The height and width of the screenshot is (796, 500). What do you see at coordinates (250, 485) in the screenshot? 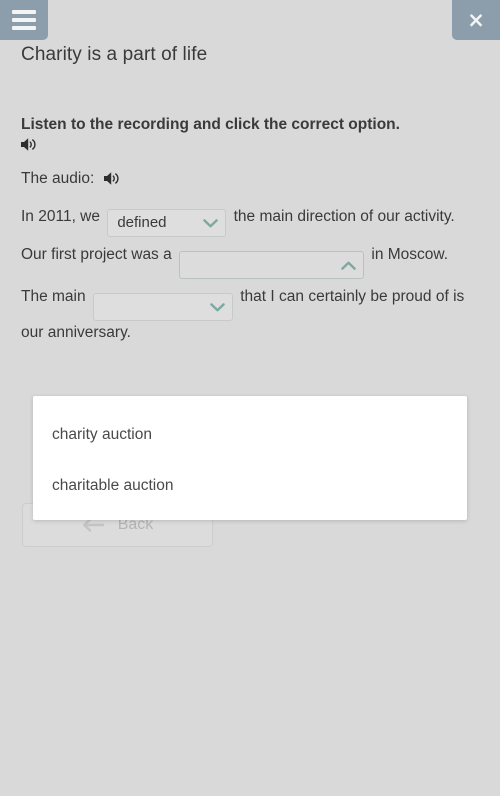
I see `list-item: charitable auction` at bounding box center [250, 485].